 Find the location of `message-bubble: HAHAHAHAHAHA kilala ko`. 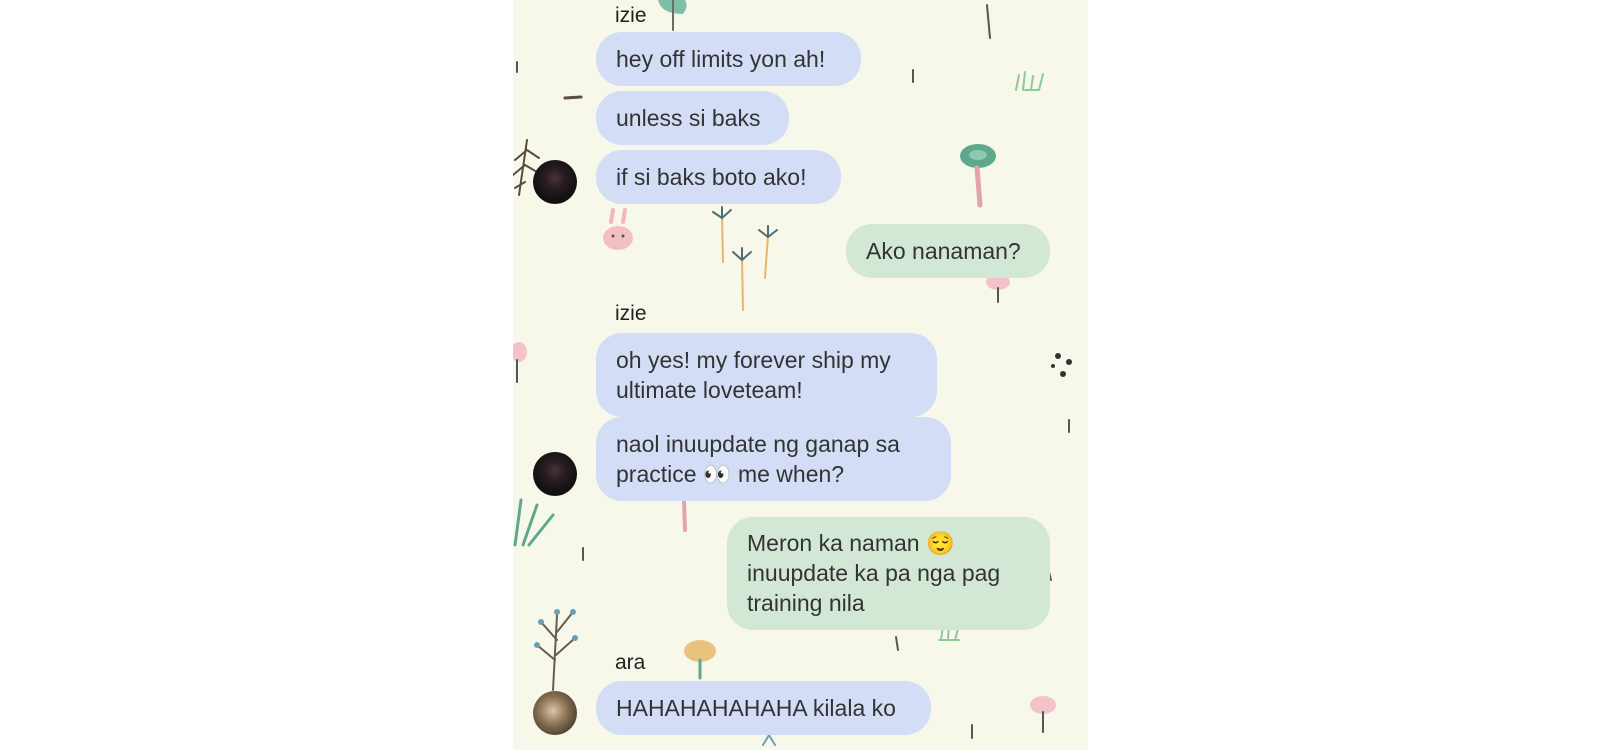

message-bubble: HAHAHAHAHAHA kilala ko is located at coordinates (763, 708).